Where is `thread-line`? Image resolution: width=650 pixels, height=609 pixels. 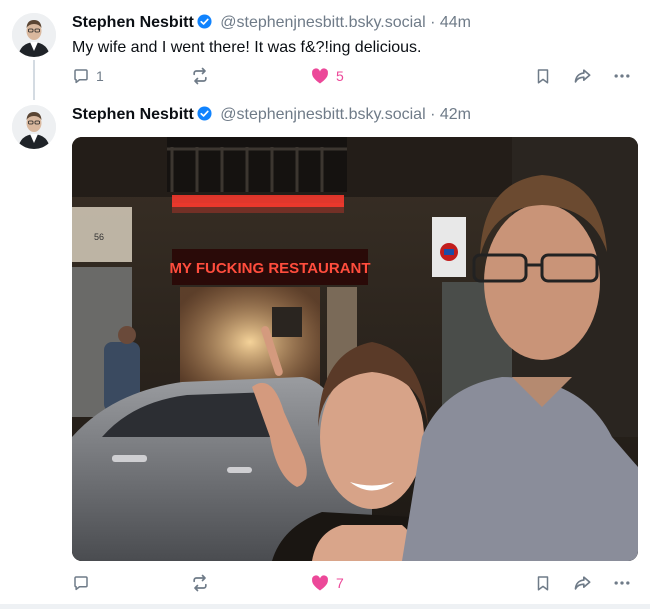 thread-line is located at coordinates (34, 80).